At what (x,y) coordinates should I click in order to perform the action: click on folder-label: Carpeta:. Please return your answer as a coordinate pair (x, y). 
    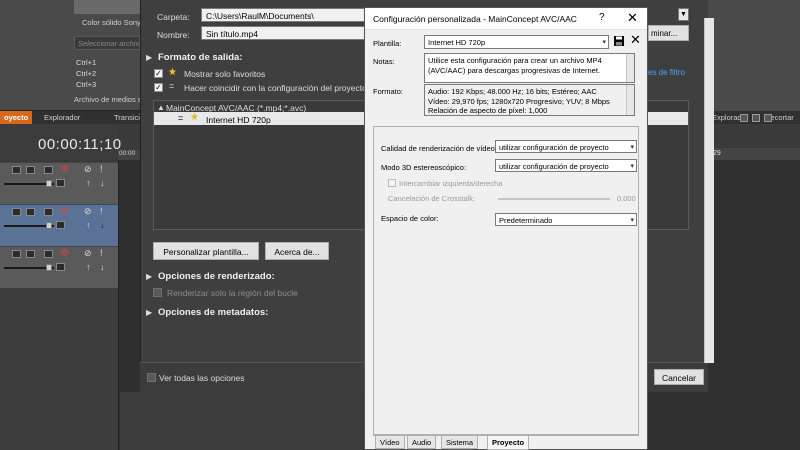
    Looking at the image, I should click on (173, 17).